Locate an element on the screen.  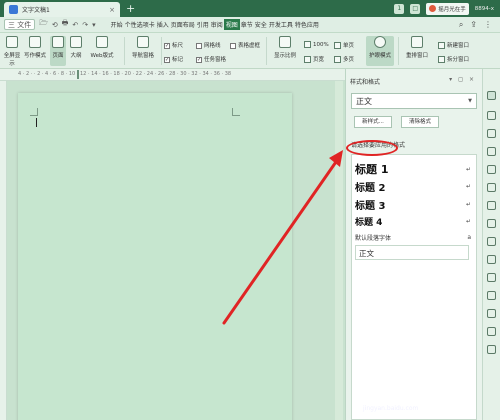
tab-developer: 开发工具 is located at coordinates (281, 24).